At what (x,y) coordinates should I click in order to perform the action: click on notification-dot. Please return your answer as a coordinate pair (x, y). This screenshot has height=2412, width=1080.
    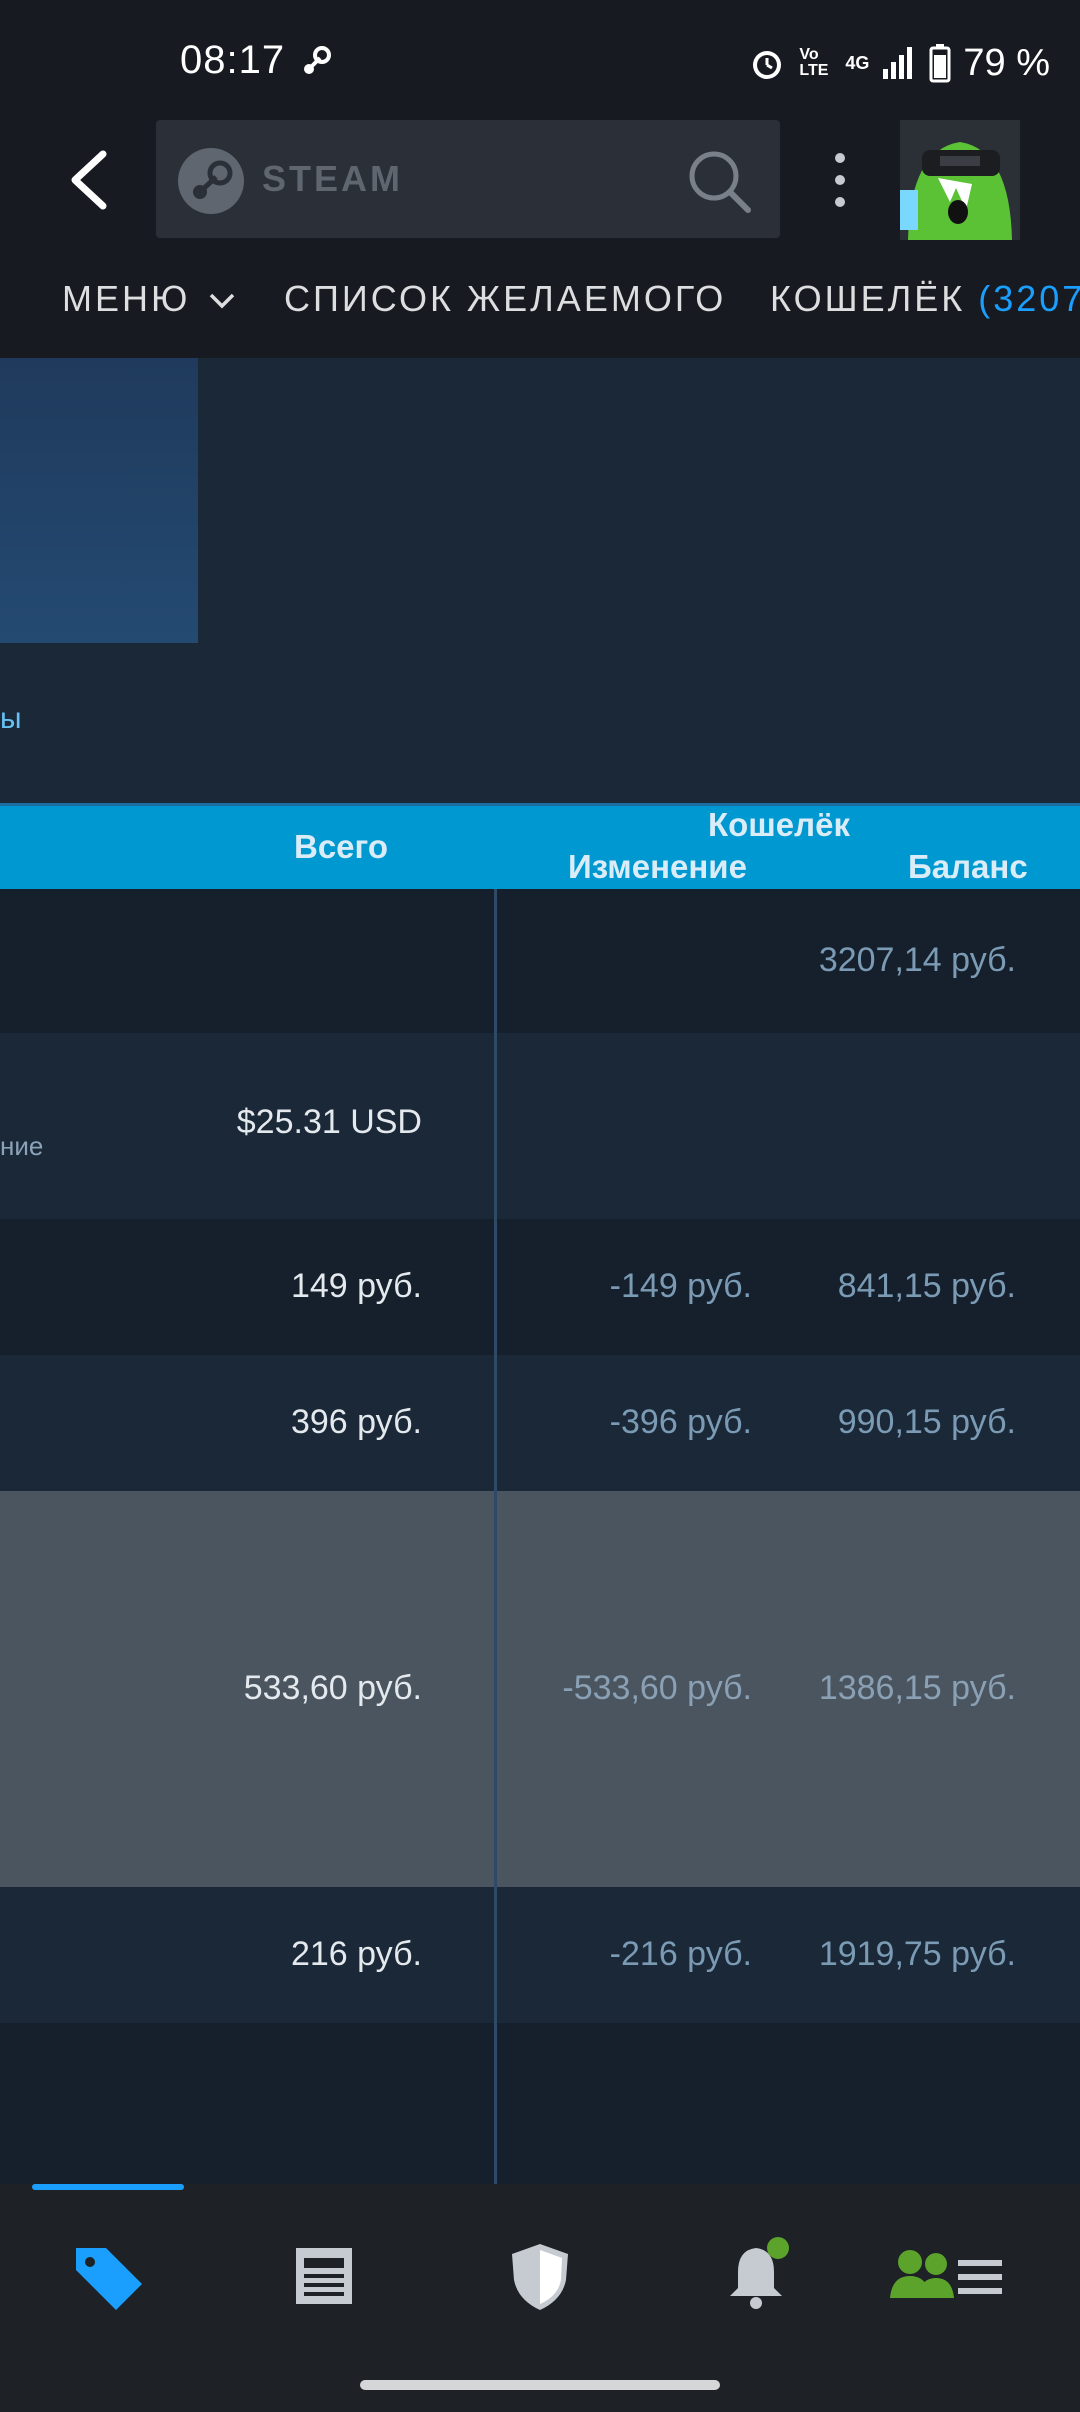
    Looking at the image, I should click on (778, 2248).